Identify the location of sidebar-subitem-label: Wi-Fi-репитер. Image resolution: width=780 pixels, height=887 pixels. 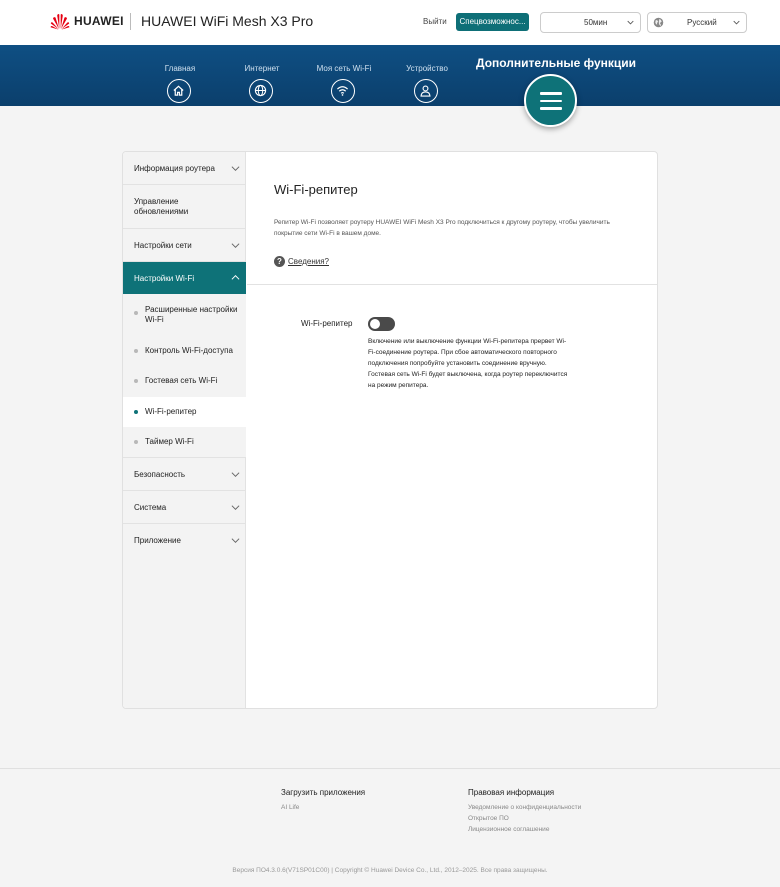
(171, 411).